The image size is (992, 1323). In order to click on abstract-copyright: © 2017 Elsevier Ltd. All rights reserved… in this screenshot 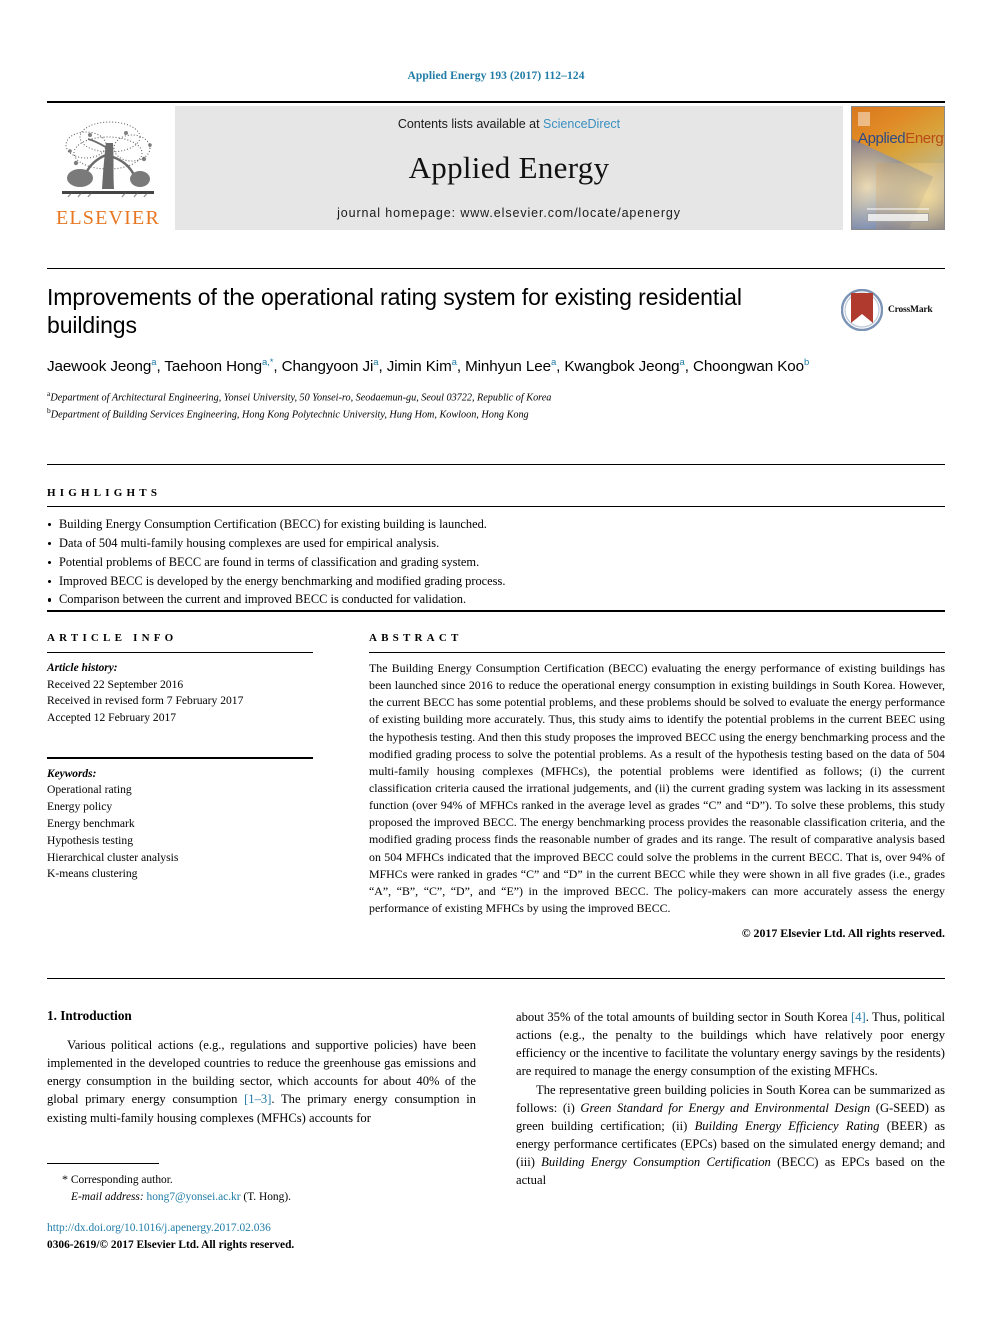, I will do `click(843, 933)`.